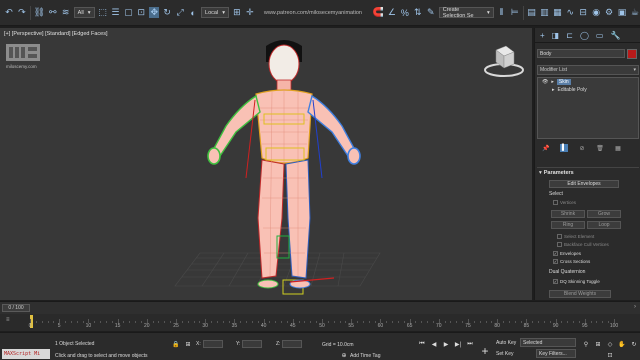  Describe the element at coordinates (542, 35) in the screenshot. I see `create-tab-icon: +` at that location.